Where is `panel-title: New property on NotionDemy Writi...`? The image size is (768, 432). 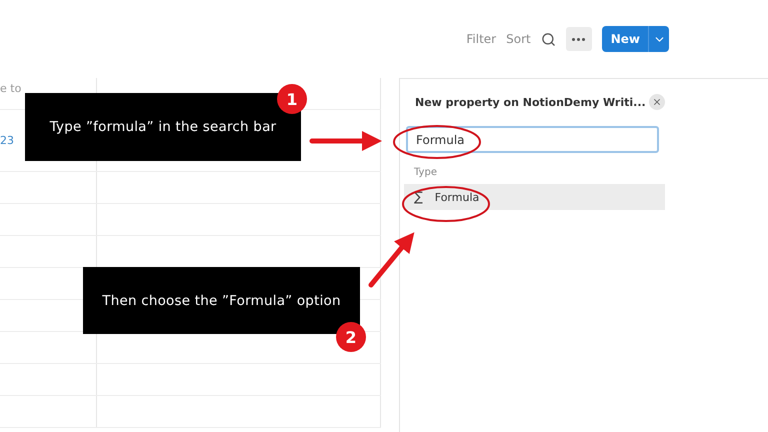 panel-title: New property on NotionDemy Writi... is located at coordinates (530, 102).